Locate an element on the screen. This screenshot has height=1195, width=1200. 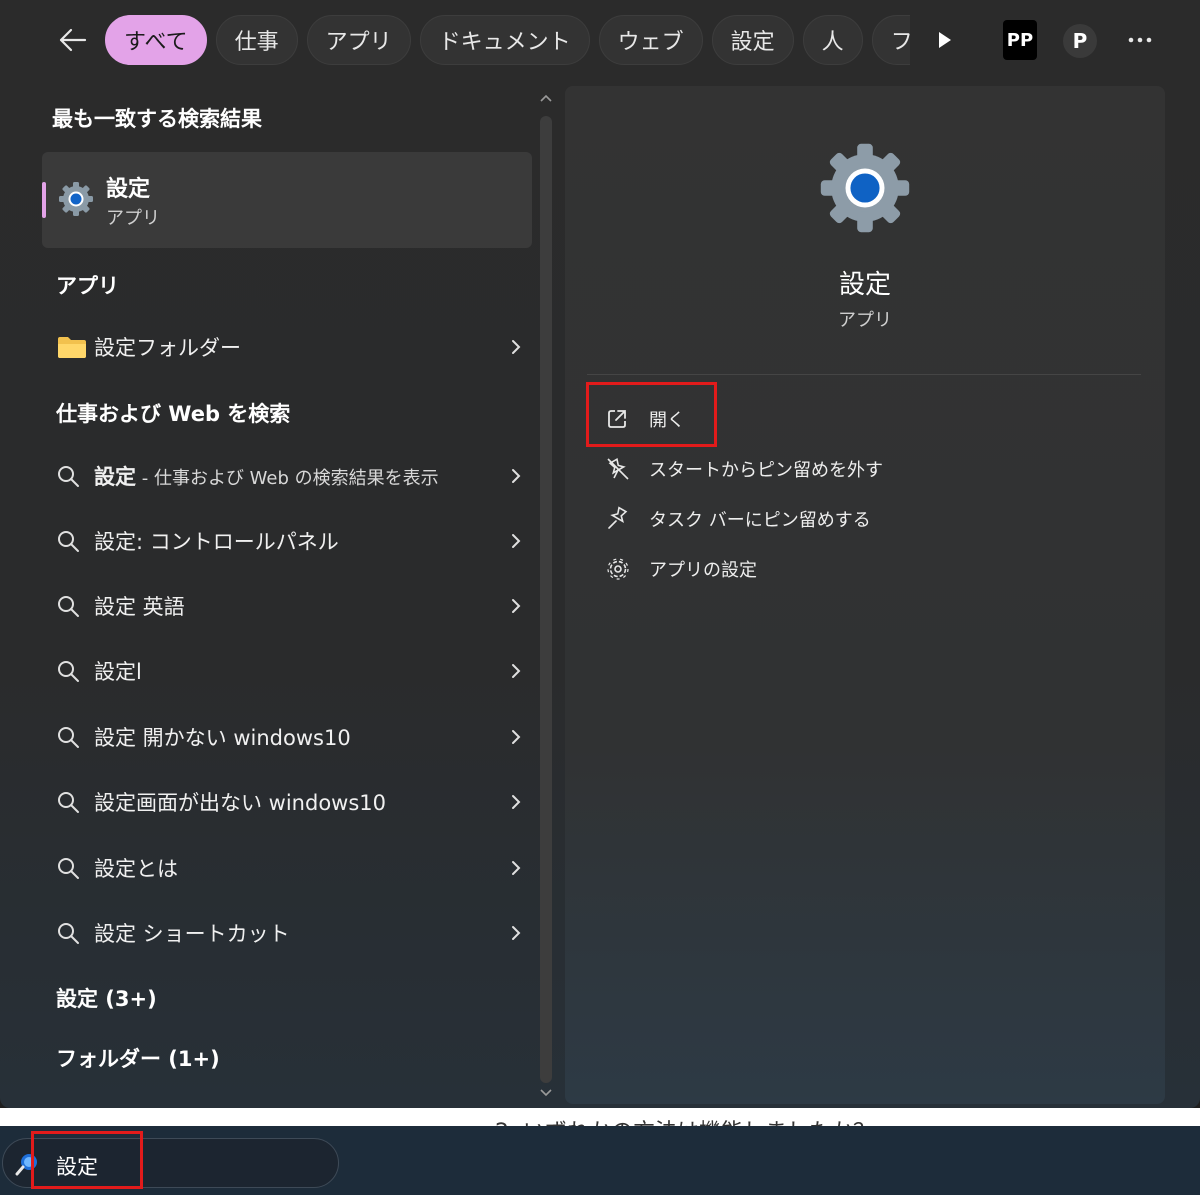
folder-icon is located at coordinates (75, 347).